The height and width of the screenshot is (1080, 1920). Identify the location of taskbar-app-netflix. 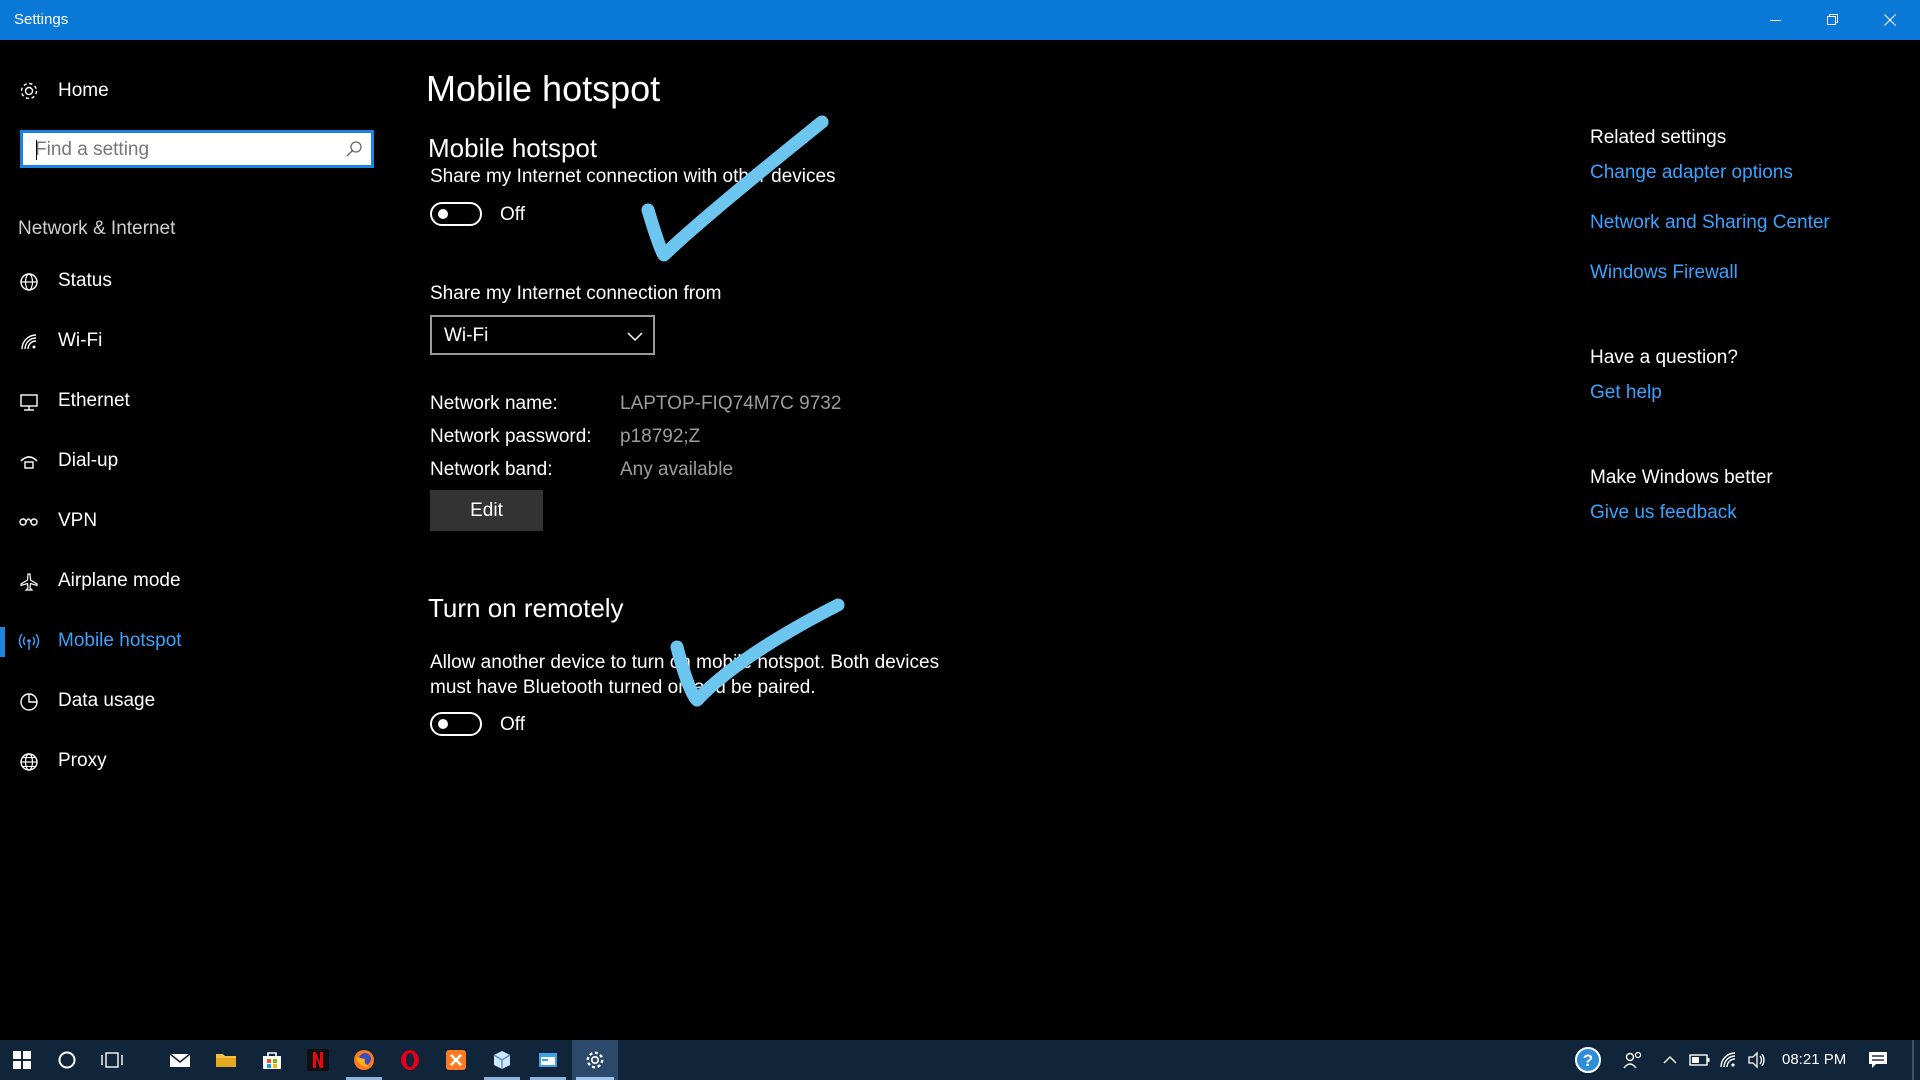
(318, 1060).